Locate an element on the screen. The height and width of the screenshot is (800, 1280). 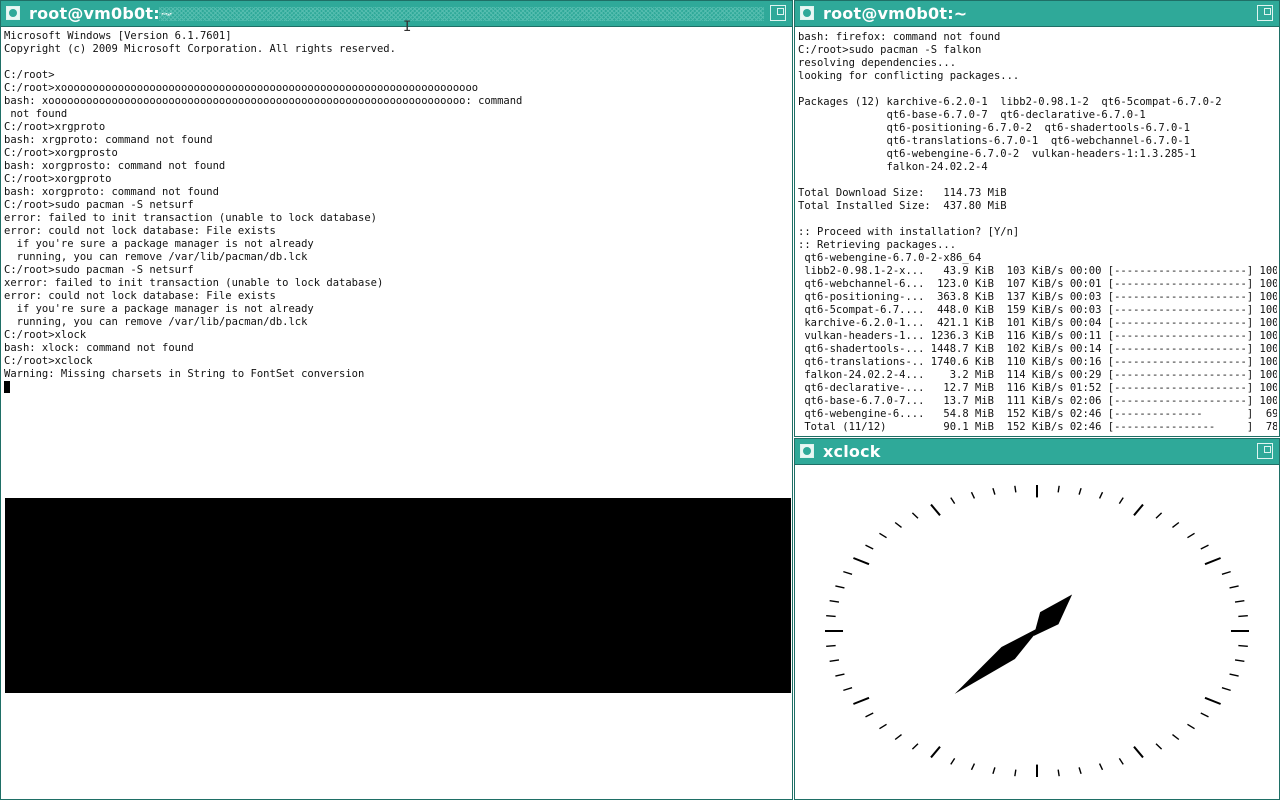
download-rate: 137 KiB/s is located at coordinates (1035, 297).